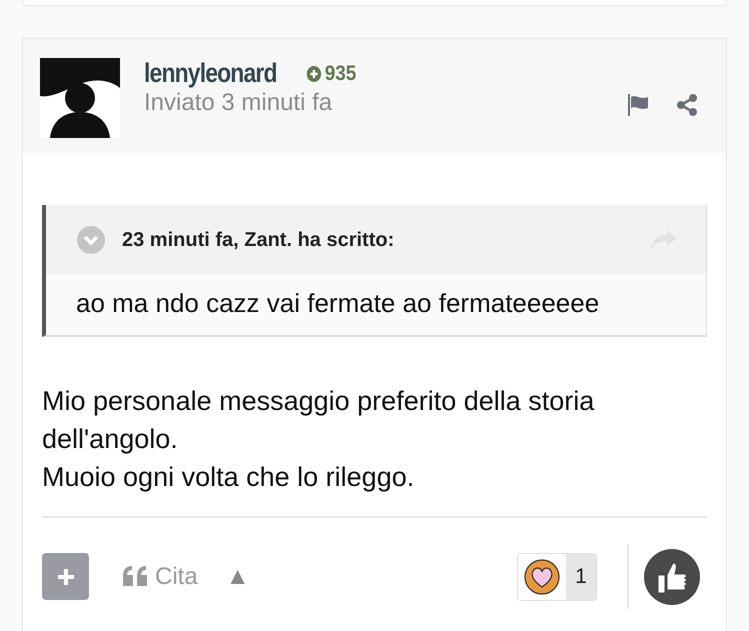 The height and width of the screenshot is (631, 749). I want to click on reaction-counter: 1, so click(557, 576).